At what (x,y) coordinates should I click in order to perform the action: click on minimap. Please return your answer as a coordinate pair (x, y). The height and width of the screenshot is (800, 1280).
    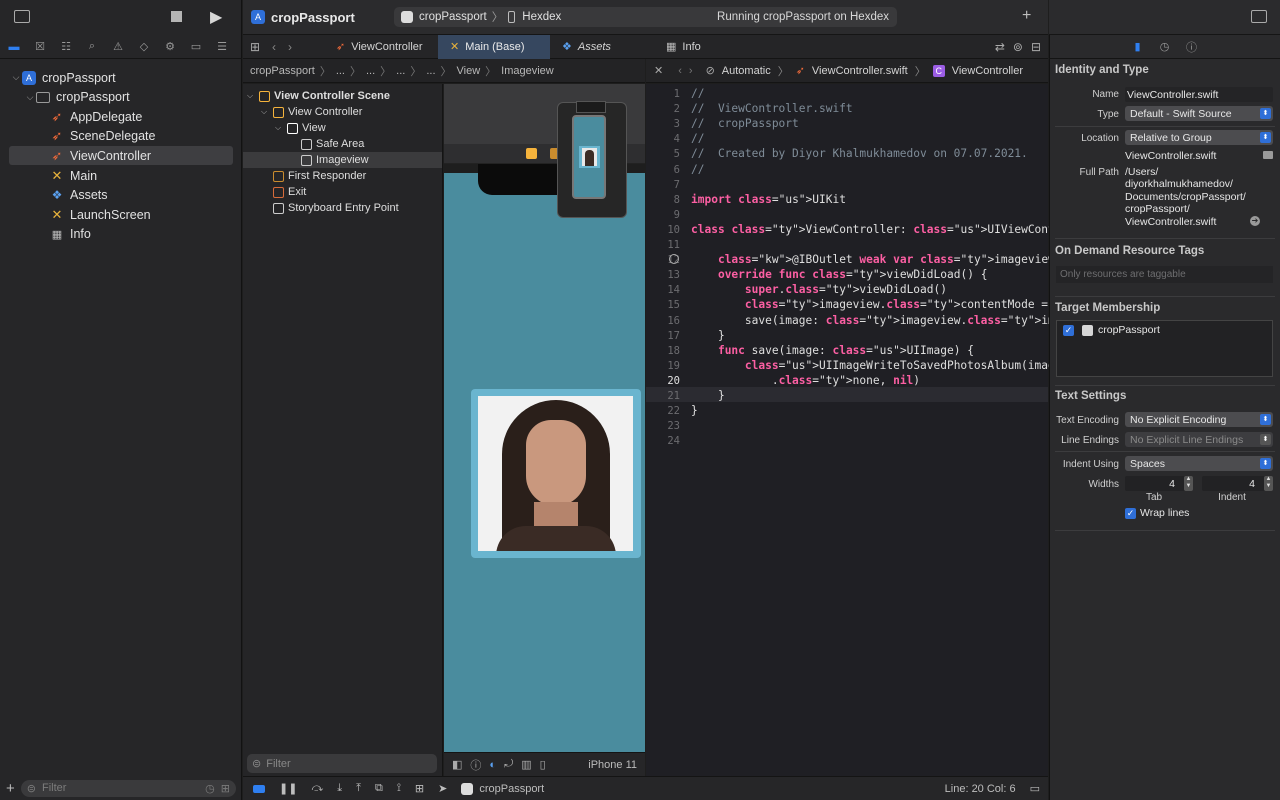
    Looking at the image, I should click on (592, 159).